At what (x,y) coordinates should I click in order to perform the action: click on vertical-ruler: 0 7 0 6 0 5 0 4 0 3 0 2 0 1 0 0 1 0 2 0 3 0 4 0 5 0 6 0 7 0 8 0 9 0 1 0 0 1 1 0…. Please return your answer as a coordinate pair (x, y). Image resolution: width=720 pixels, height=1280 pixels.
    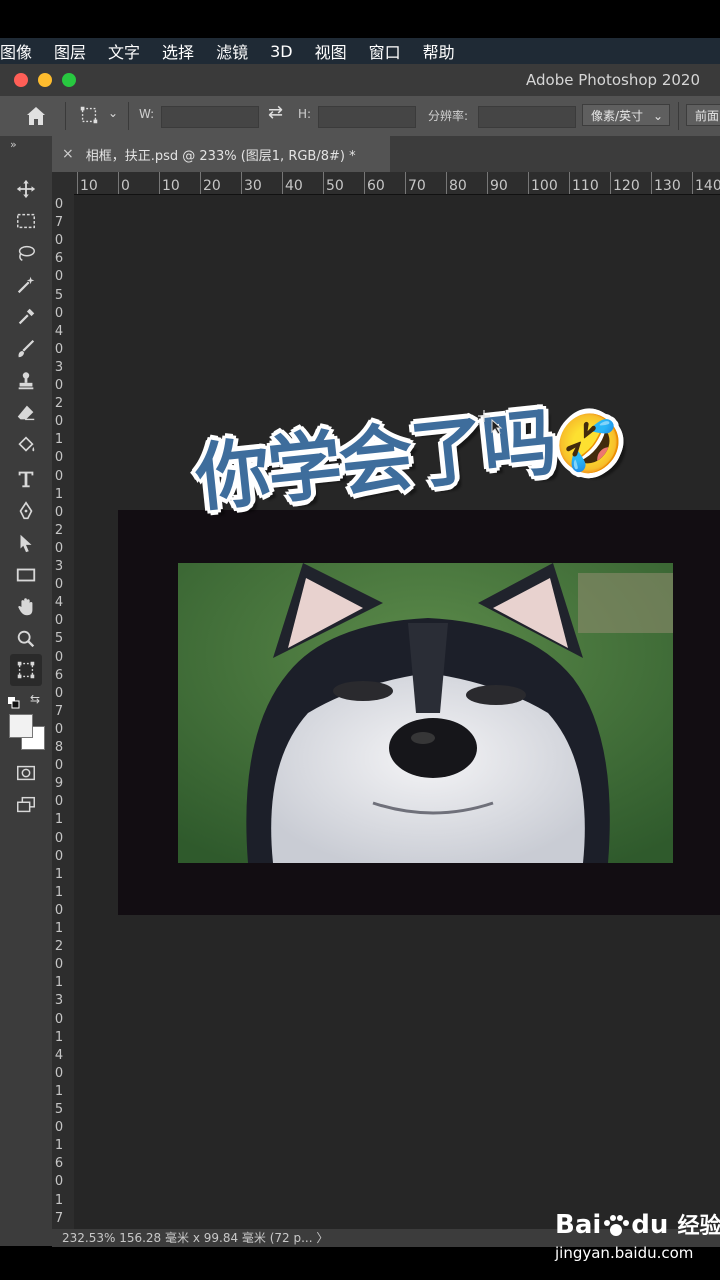
    Looking at the image, I should click on (63, 711).